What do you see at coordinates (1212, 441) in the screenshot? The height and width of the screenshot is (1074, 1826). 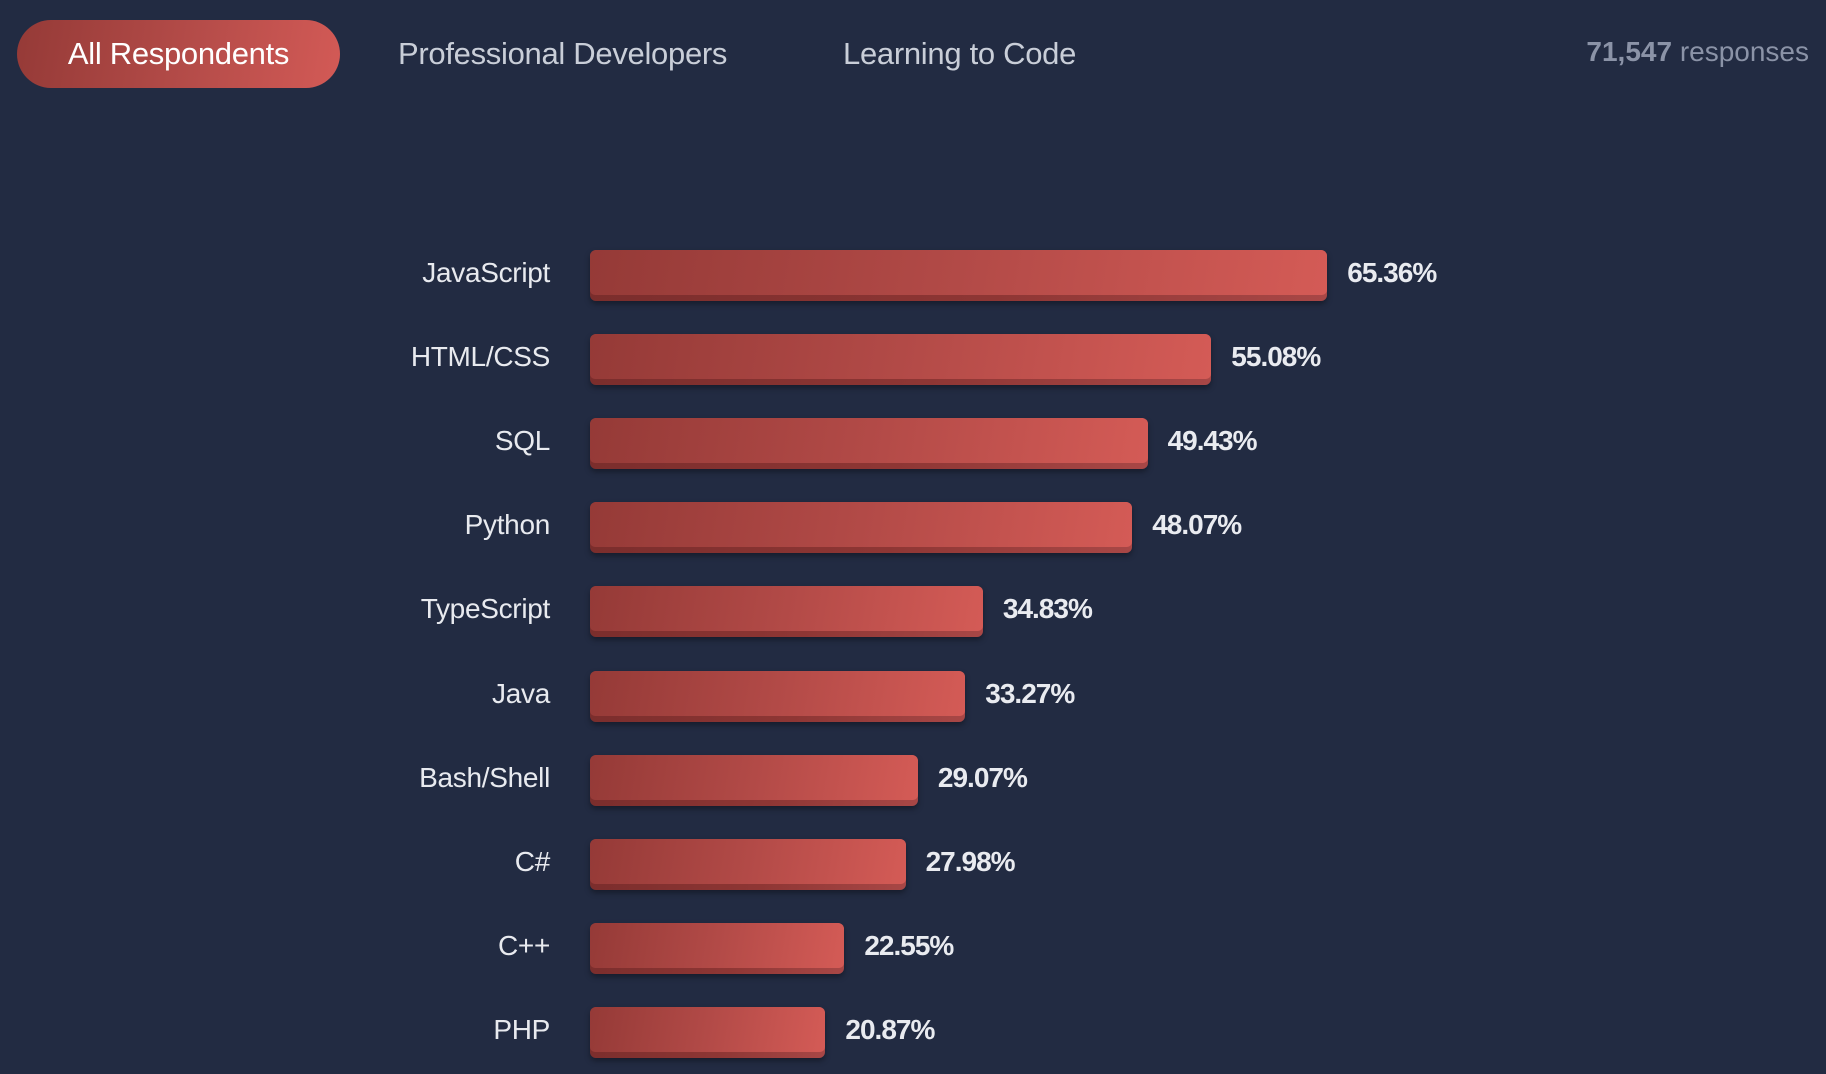 I see `value-label: 49.43%` at bounding box center [1212, 441].